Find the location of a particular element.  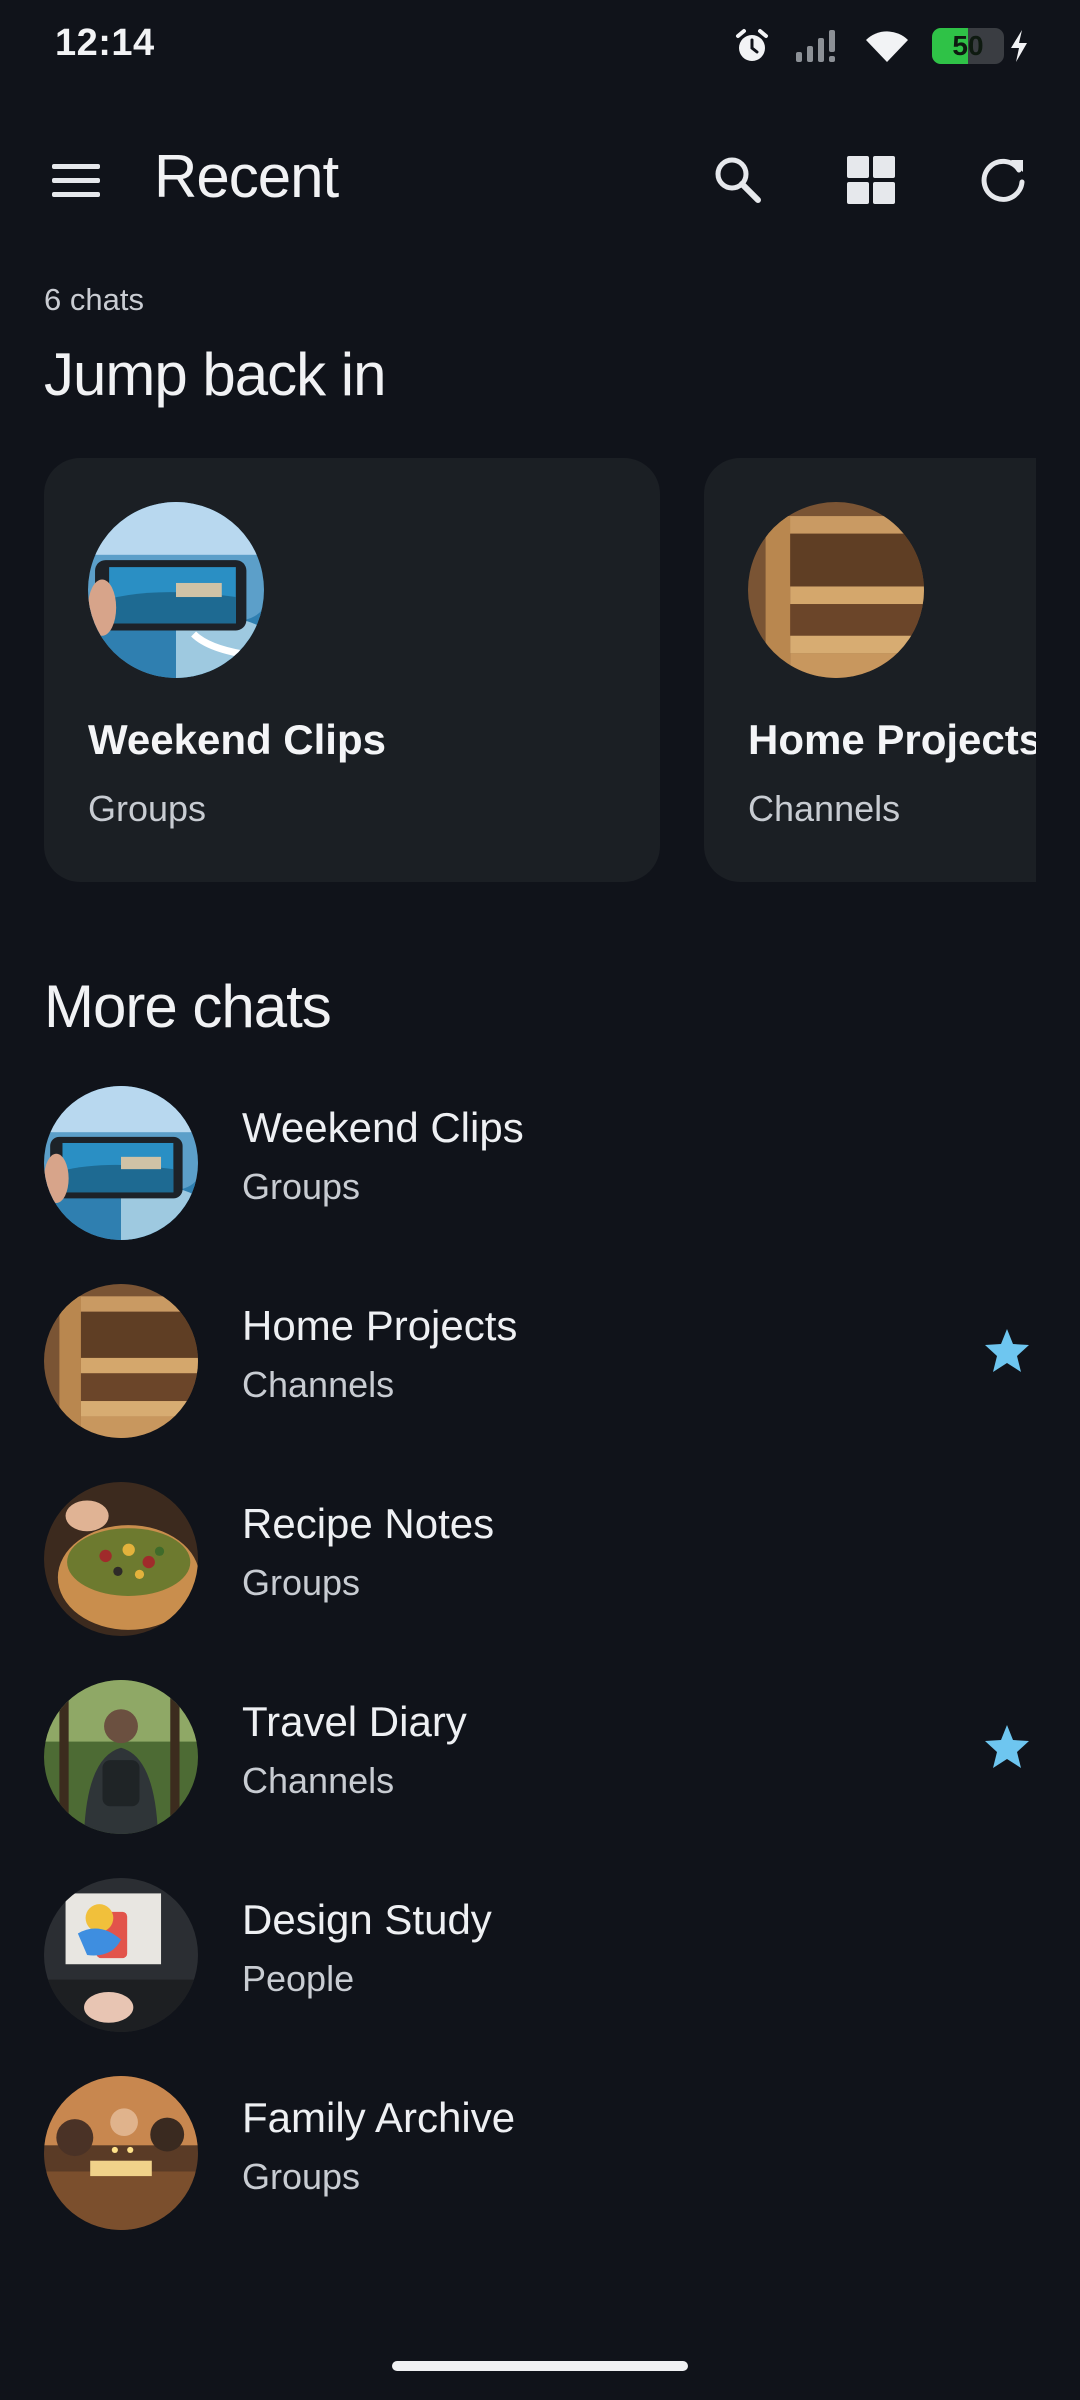

battery-level: 50 is located at coordinates (968, 45).